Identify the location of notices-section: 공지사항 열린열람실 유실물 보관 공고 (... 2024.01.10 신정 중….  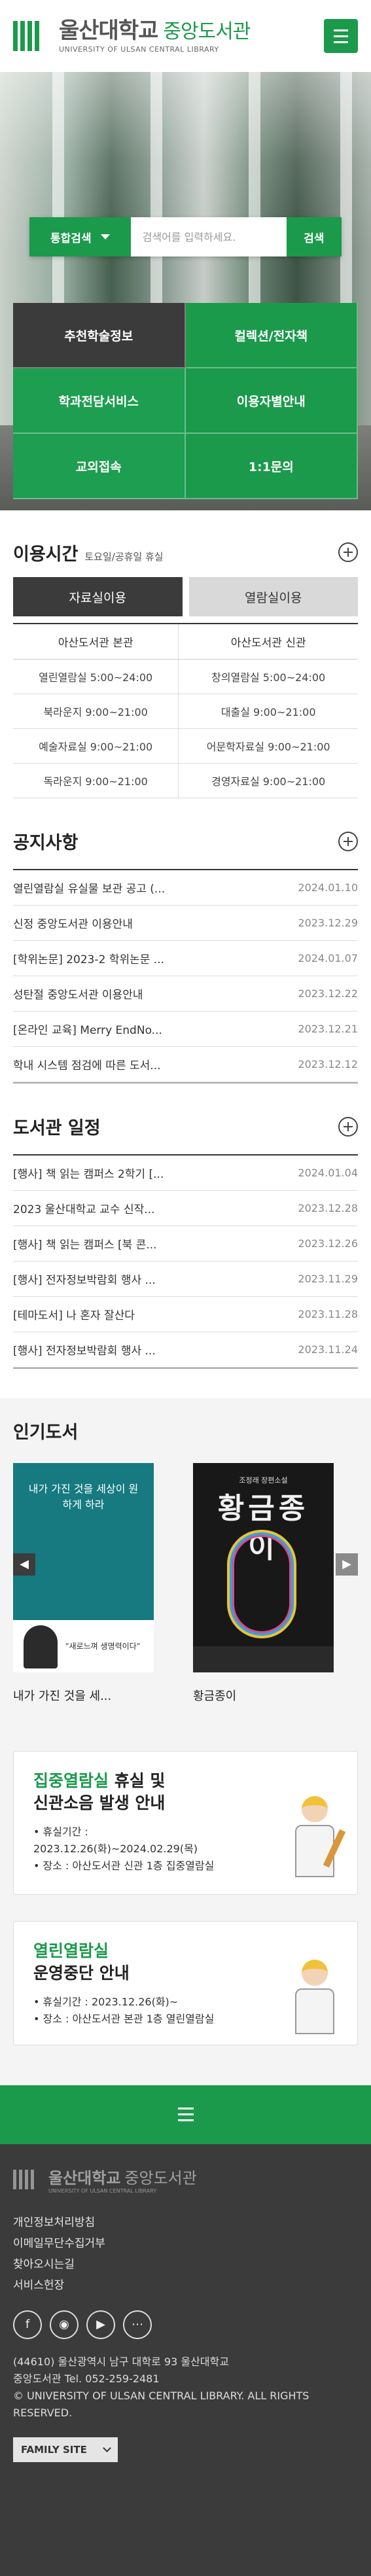
(185, 953).